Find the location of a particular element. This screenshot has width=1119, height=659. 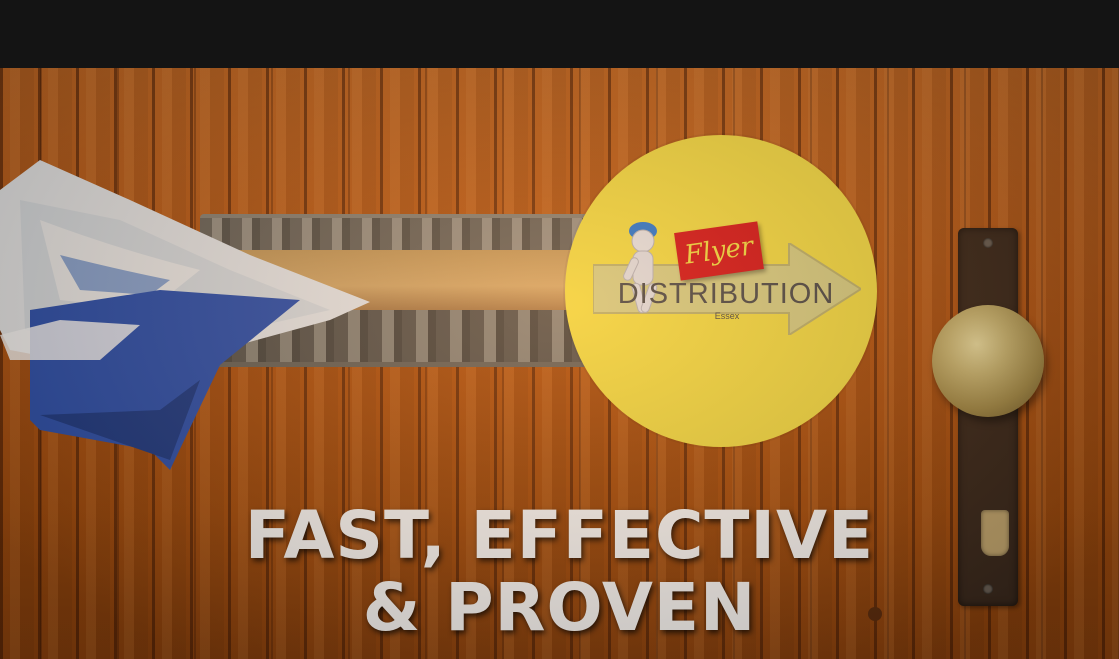

door-knob-image is located at coordinates (988, 361).